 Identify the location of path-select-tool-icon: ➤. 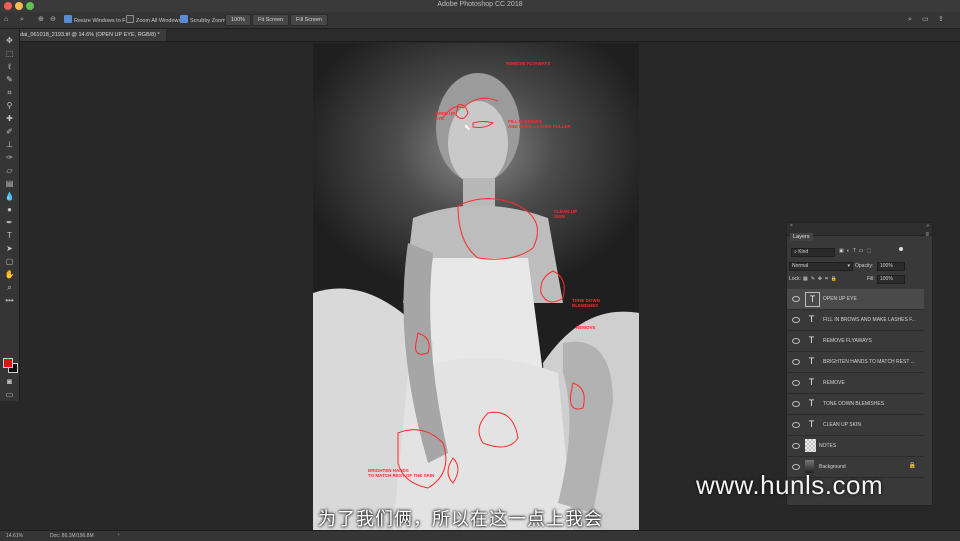
(9, 248).